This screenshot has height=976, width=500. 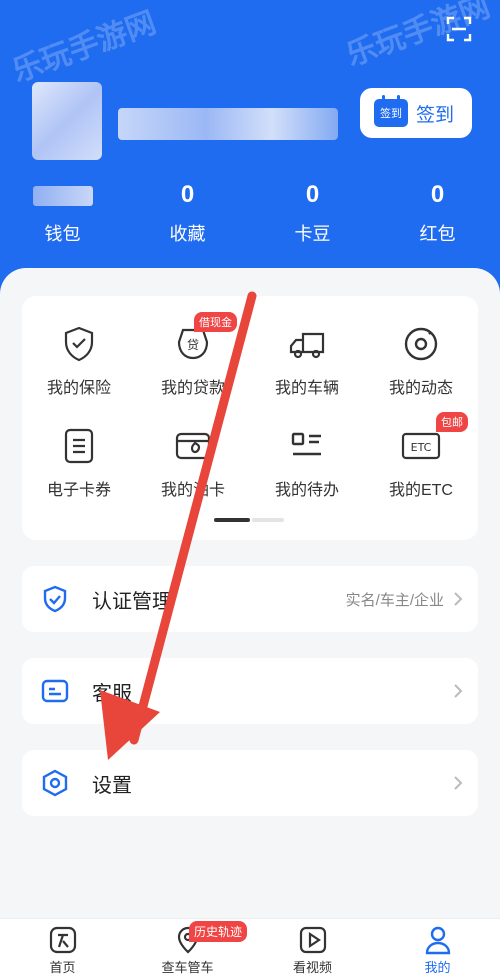 I want to click on truck-icon, so click(x=307, y=345).